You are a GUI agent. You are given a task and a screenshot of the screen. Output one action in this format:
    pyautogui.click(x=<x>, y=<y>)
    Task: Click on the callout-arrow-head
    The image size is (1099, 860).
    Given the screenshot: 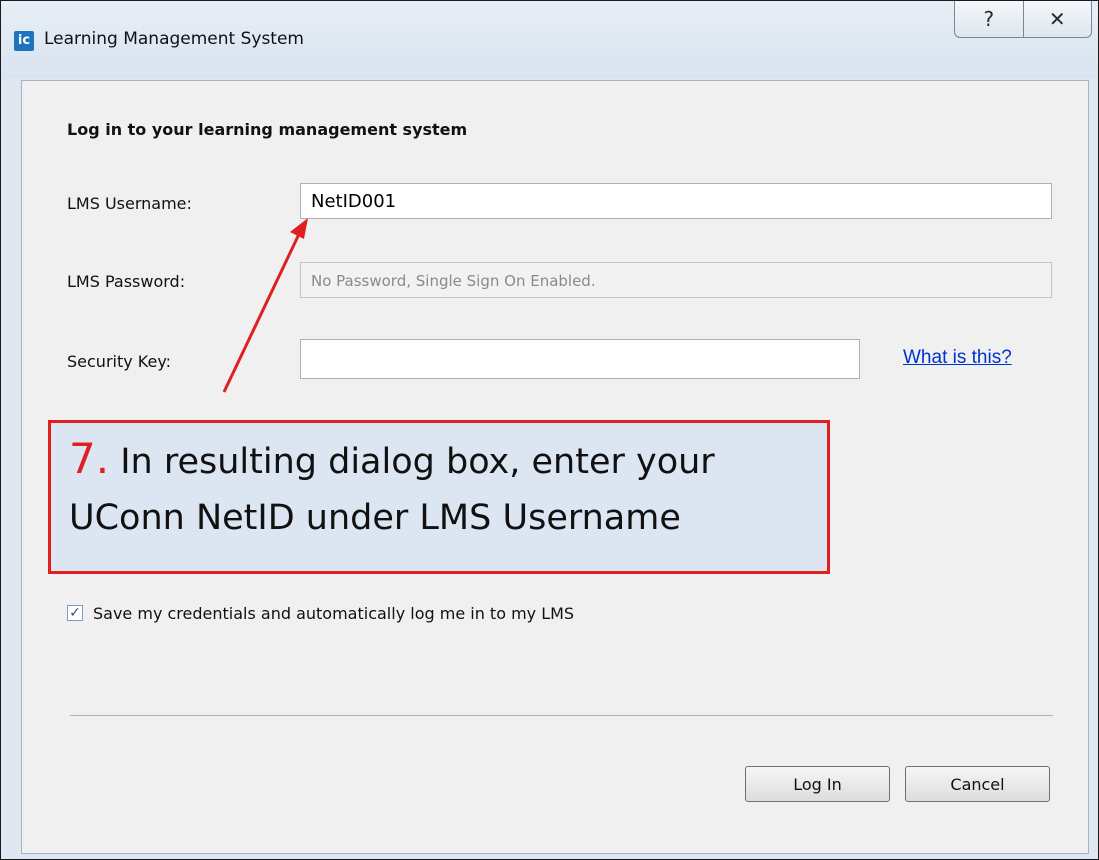 What is the action you would take?
    pyautogui.click(x=299, y=228)
    